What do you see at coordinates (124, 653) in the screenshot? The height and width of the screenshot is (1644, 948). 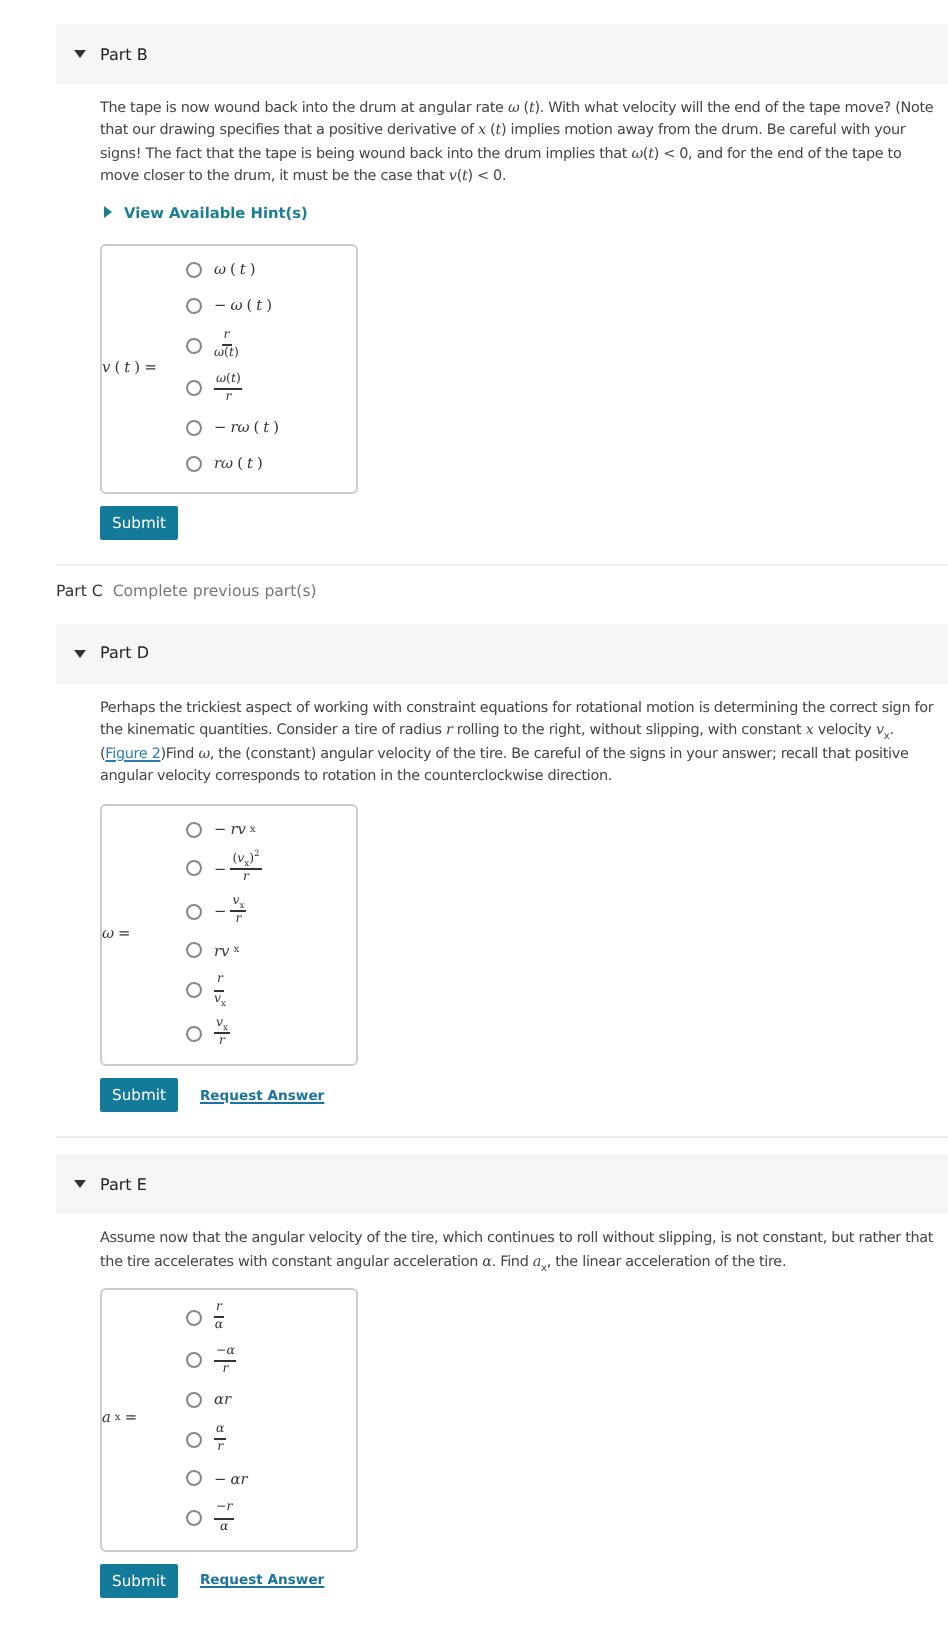 I see `part-title: Part D` at bounding box center [124, 653].